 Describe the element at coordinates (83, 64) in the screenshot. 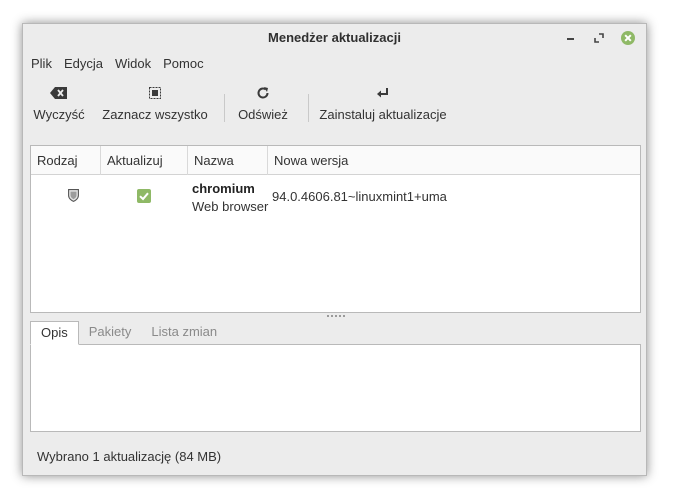

I see `menu-edit: Edycja` at that location.